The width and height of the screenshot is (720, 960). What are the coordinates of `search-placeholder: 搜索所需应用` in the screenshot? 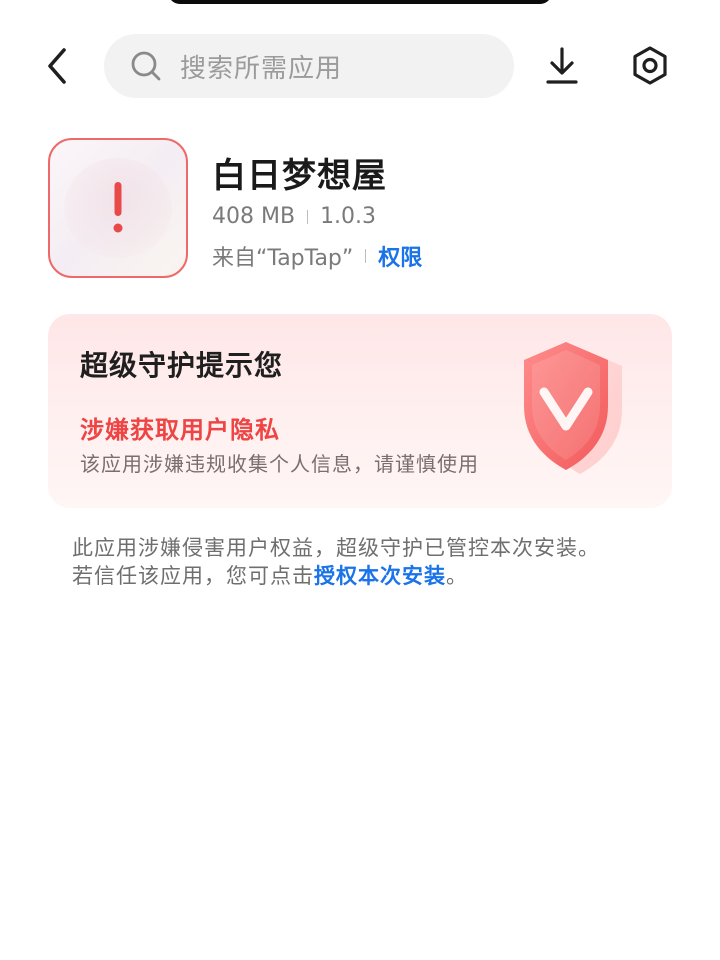 It's located at (261, 66).